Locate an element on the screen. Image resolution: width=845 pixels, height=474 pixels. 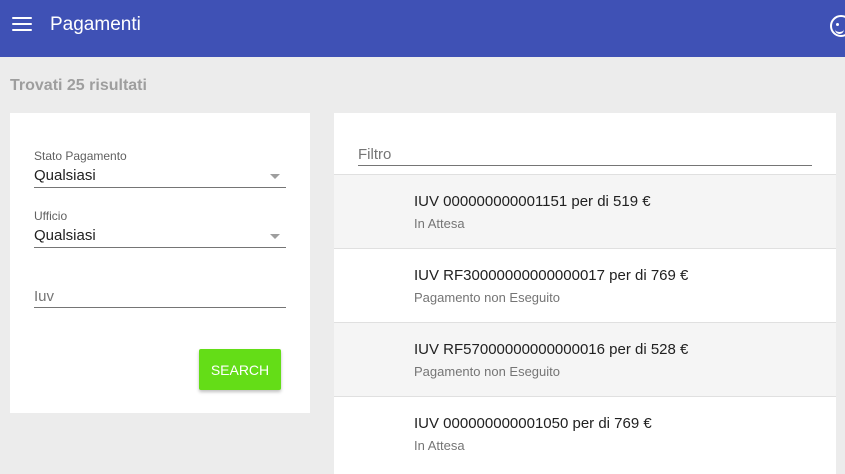
iuv-field is located at coordinates (160, 297).